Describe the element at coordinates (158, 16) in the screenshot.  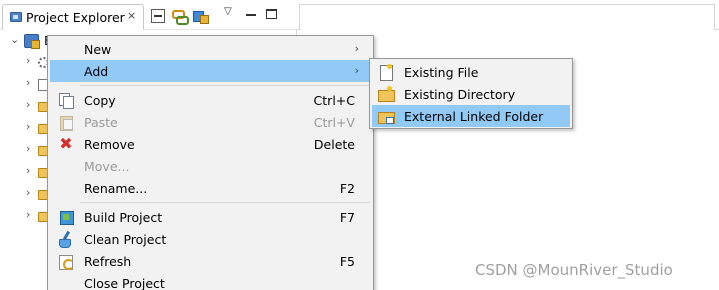
I see `collapse-all-icon` at that location.